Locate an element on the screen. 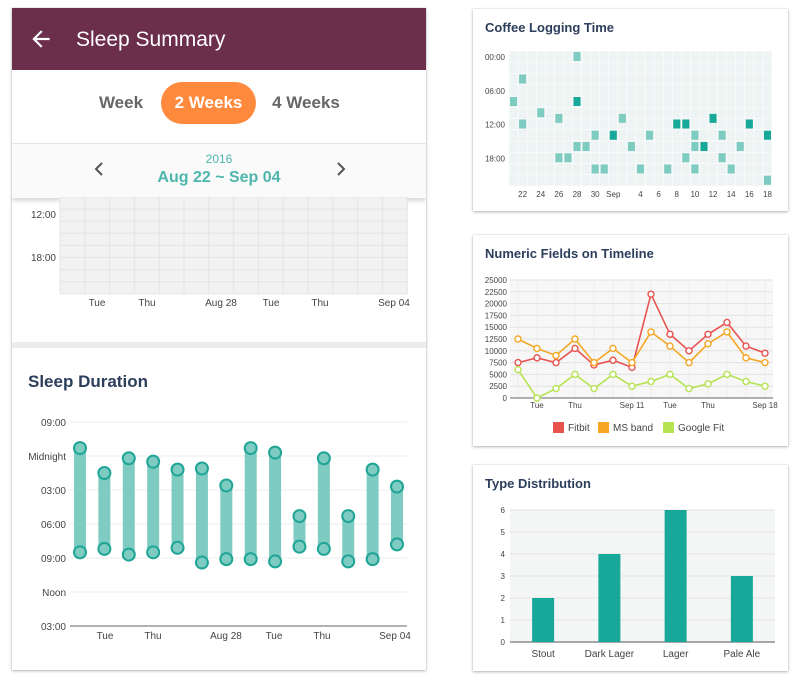 The width and height of the screenshot is (800, 686). back-arrow-icon is located at coordinates (41, 39).